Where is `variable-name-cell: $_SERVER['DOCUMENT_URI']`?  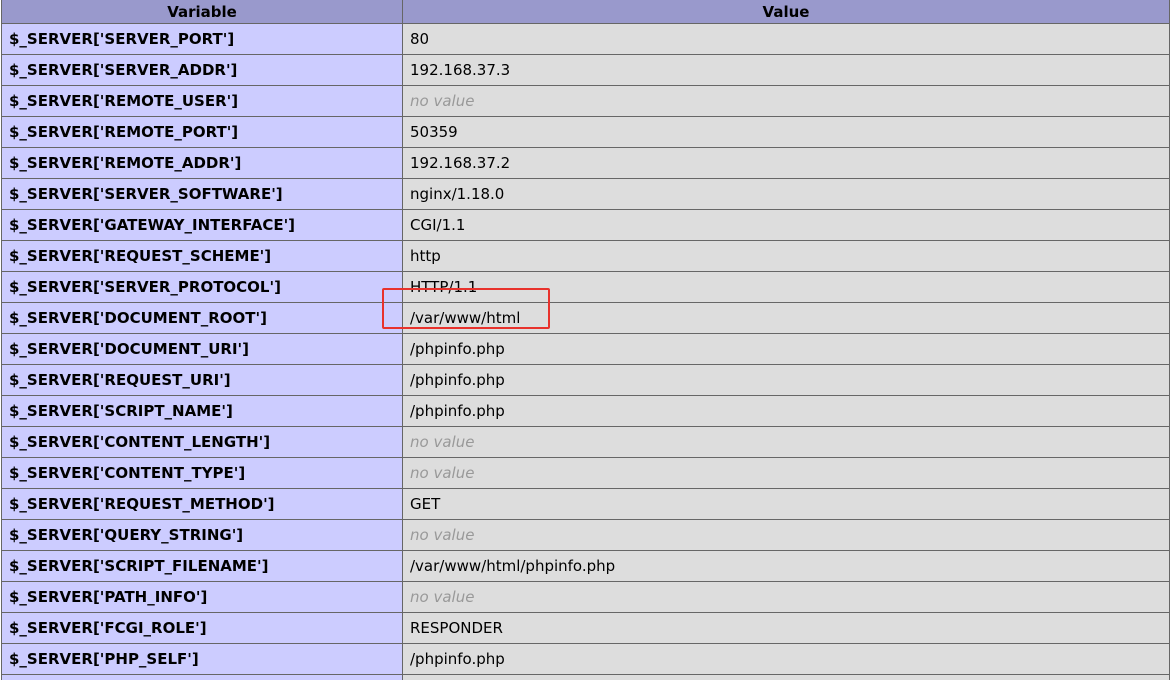 variable-name-cell: $_SERVER['DOCUMENT_URI'] is located at coordinates (202, 349).